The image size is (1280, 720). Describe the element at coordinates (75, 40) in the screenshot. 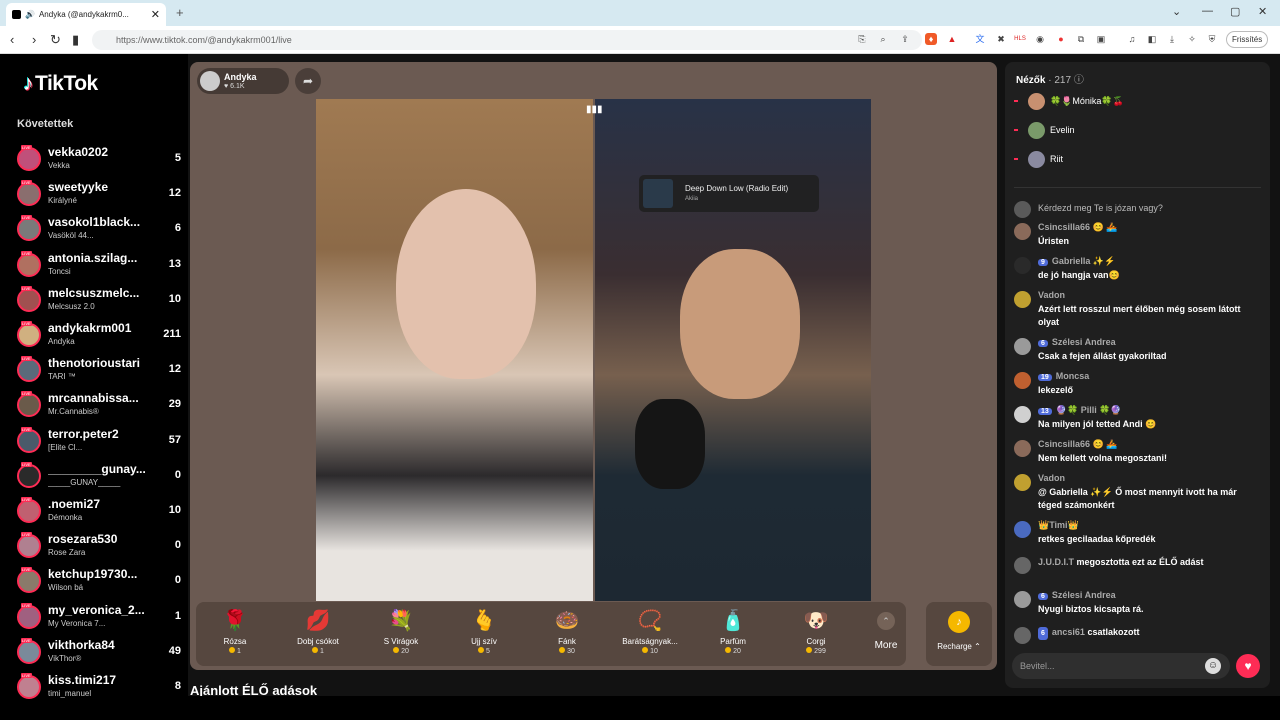

I see `bookmark-icon: ▮` at that location.